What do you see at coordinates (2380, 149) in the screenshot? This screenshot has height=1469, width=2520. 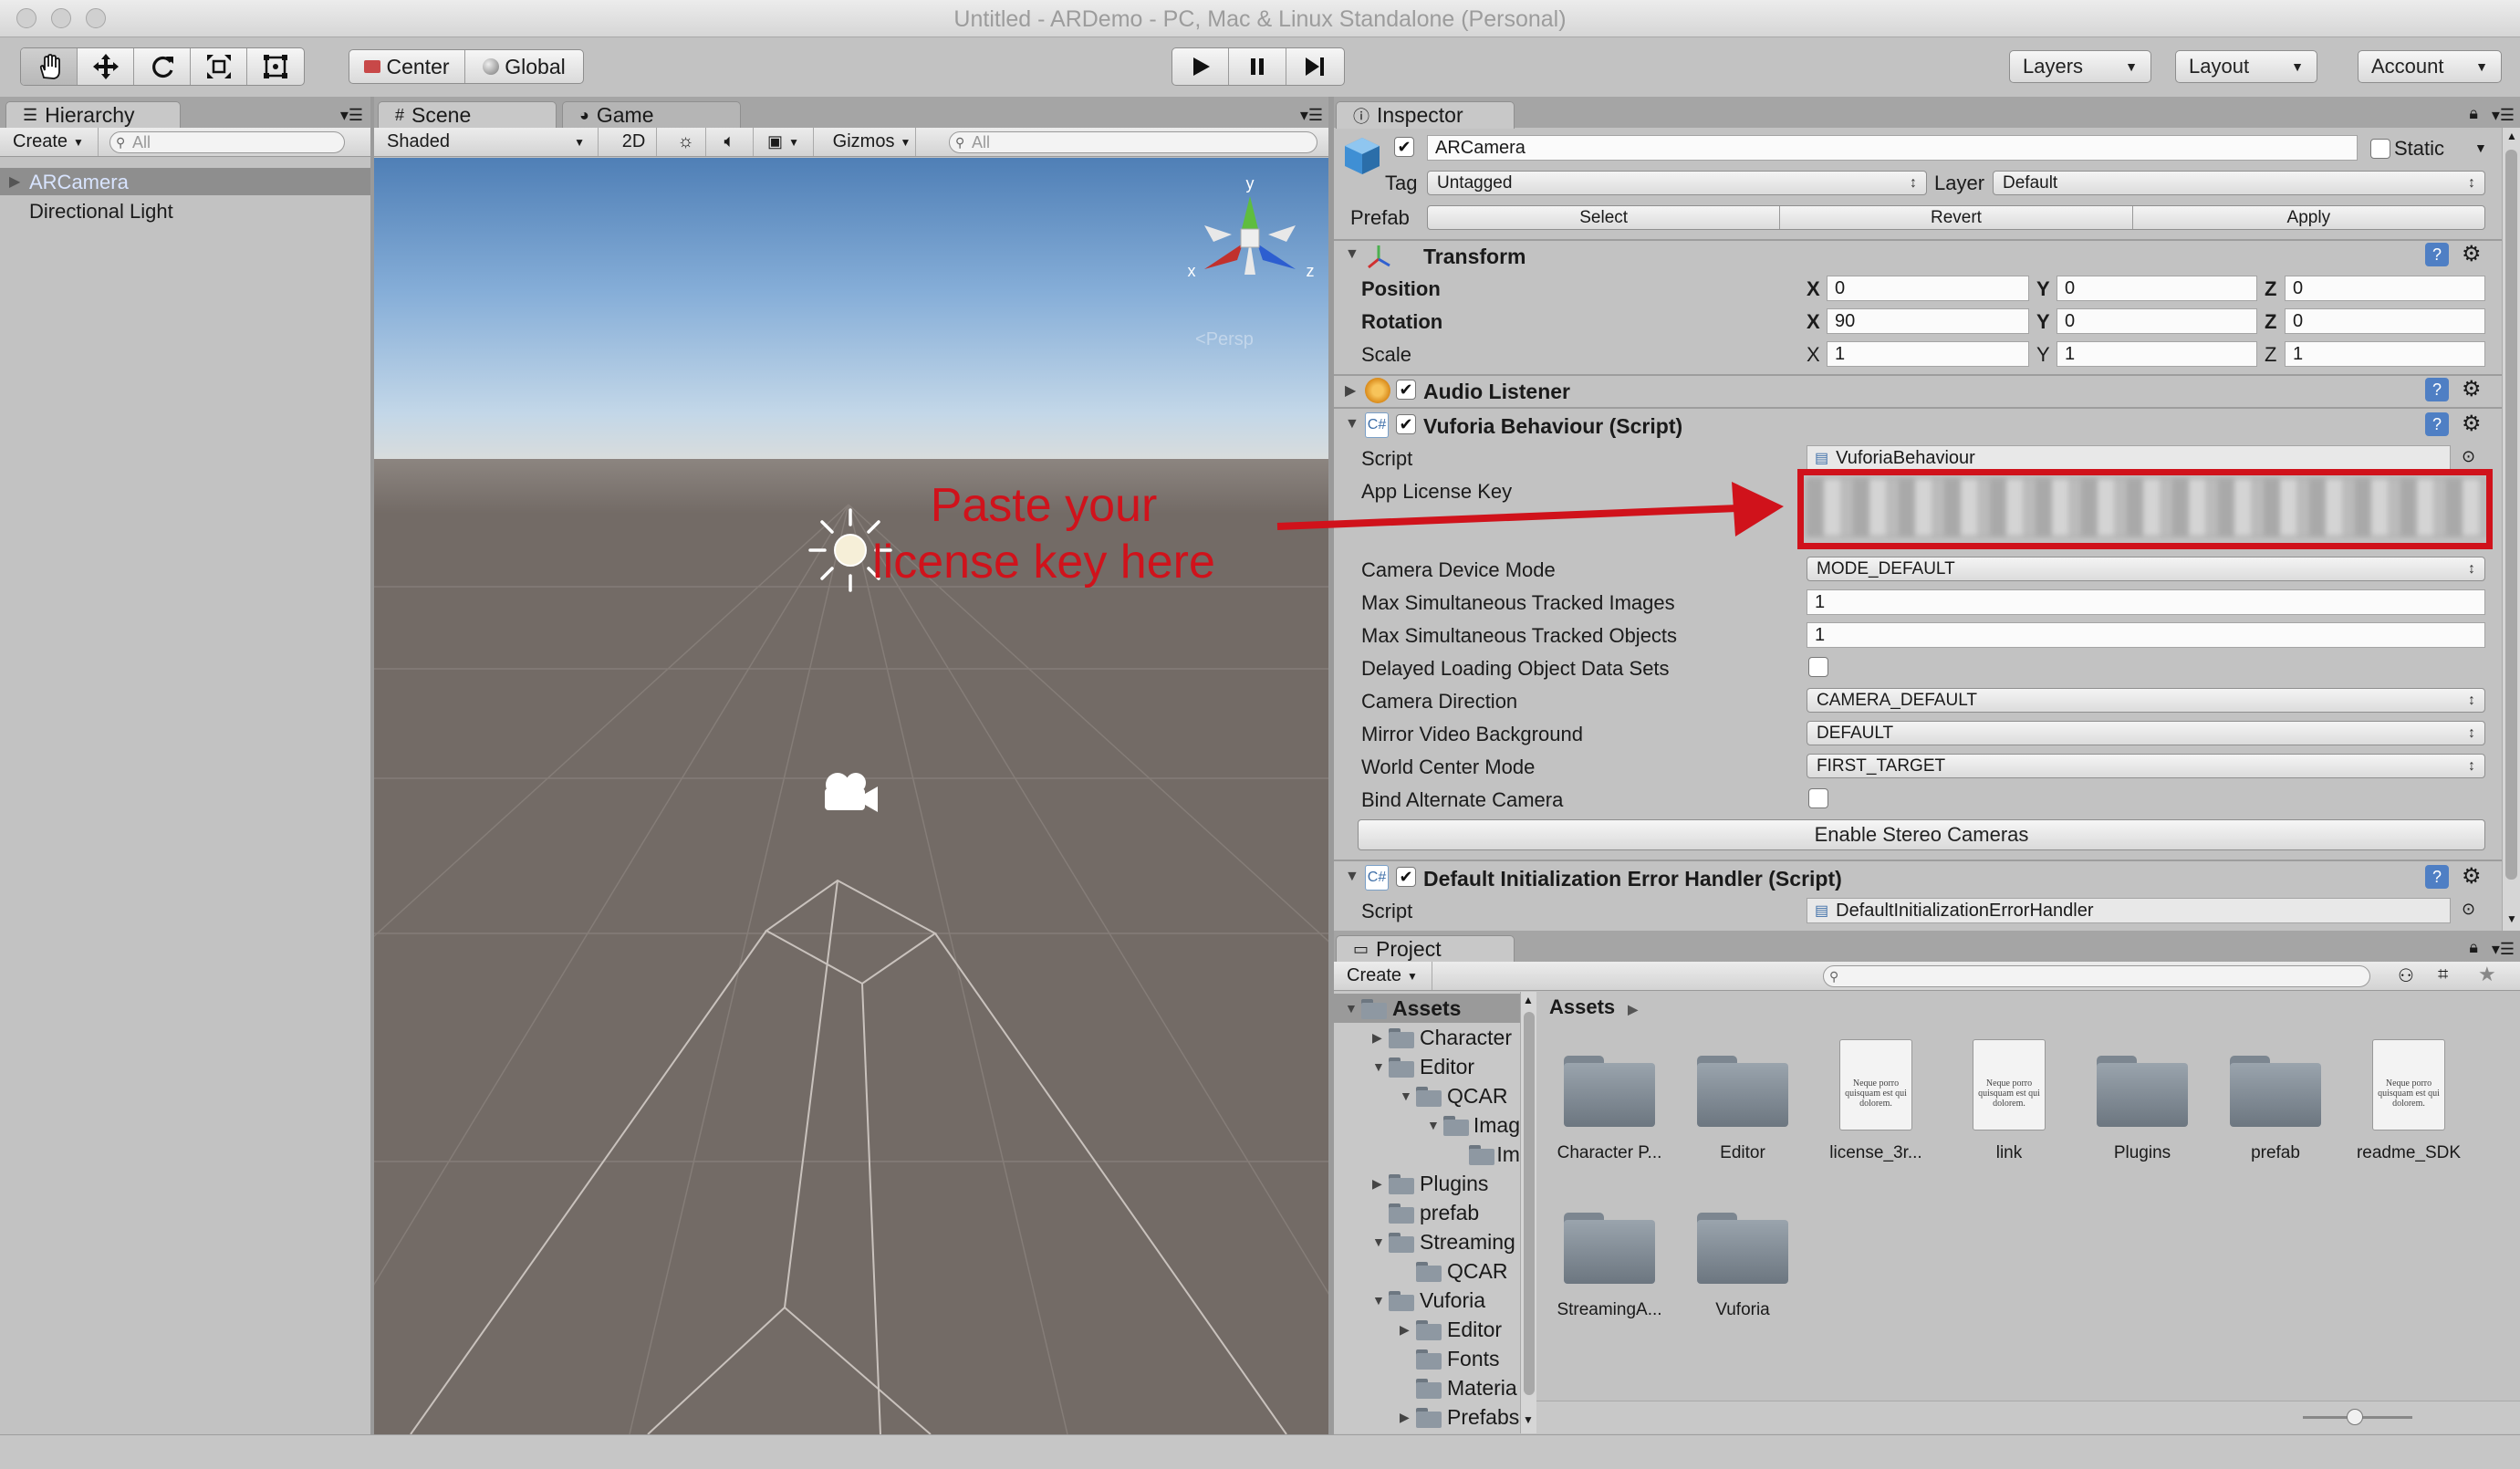 I see `static-checkbox` at bounding box center [2380, 149].